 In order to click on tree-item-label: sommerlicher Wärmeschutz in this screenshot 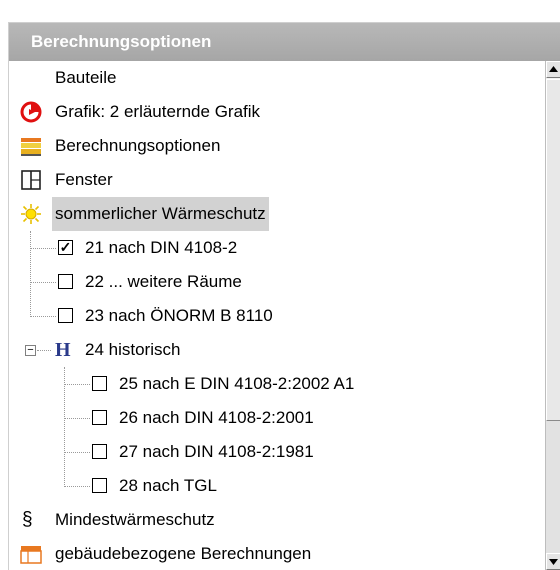, I will do `click(160, 214)`.